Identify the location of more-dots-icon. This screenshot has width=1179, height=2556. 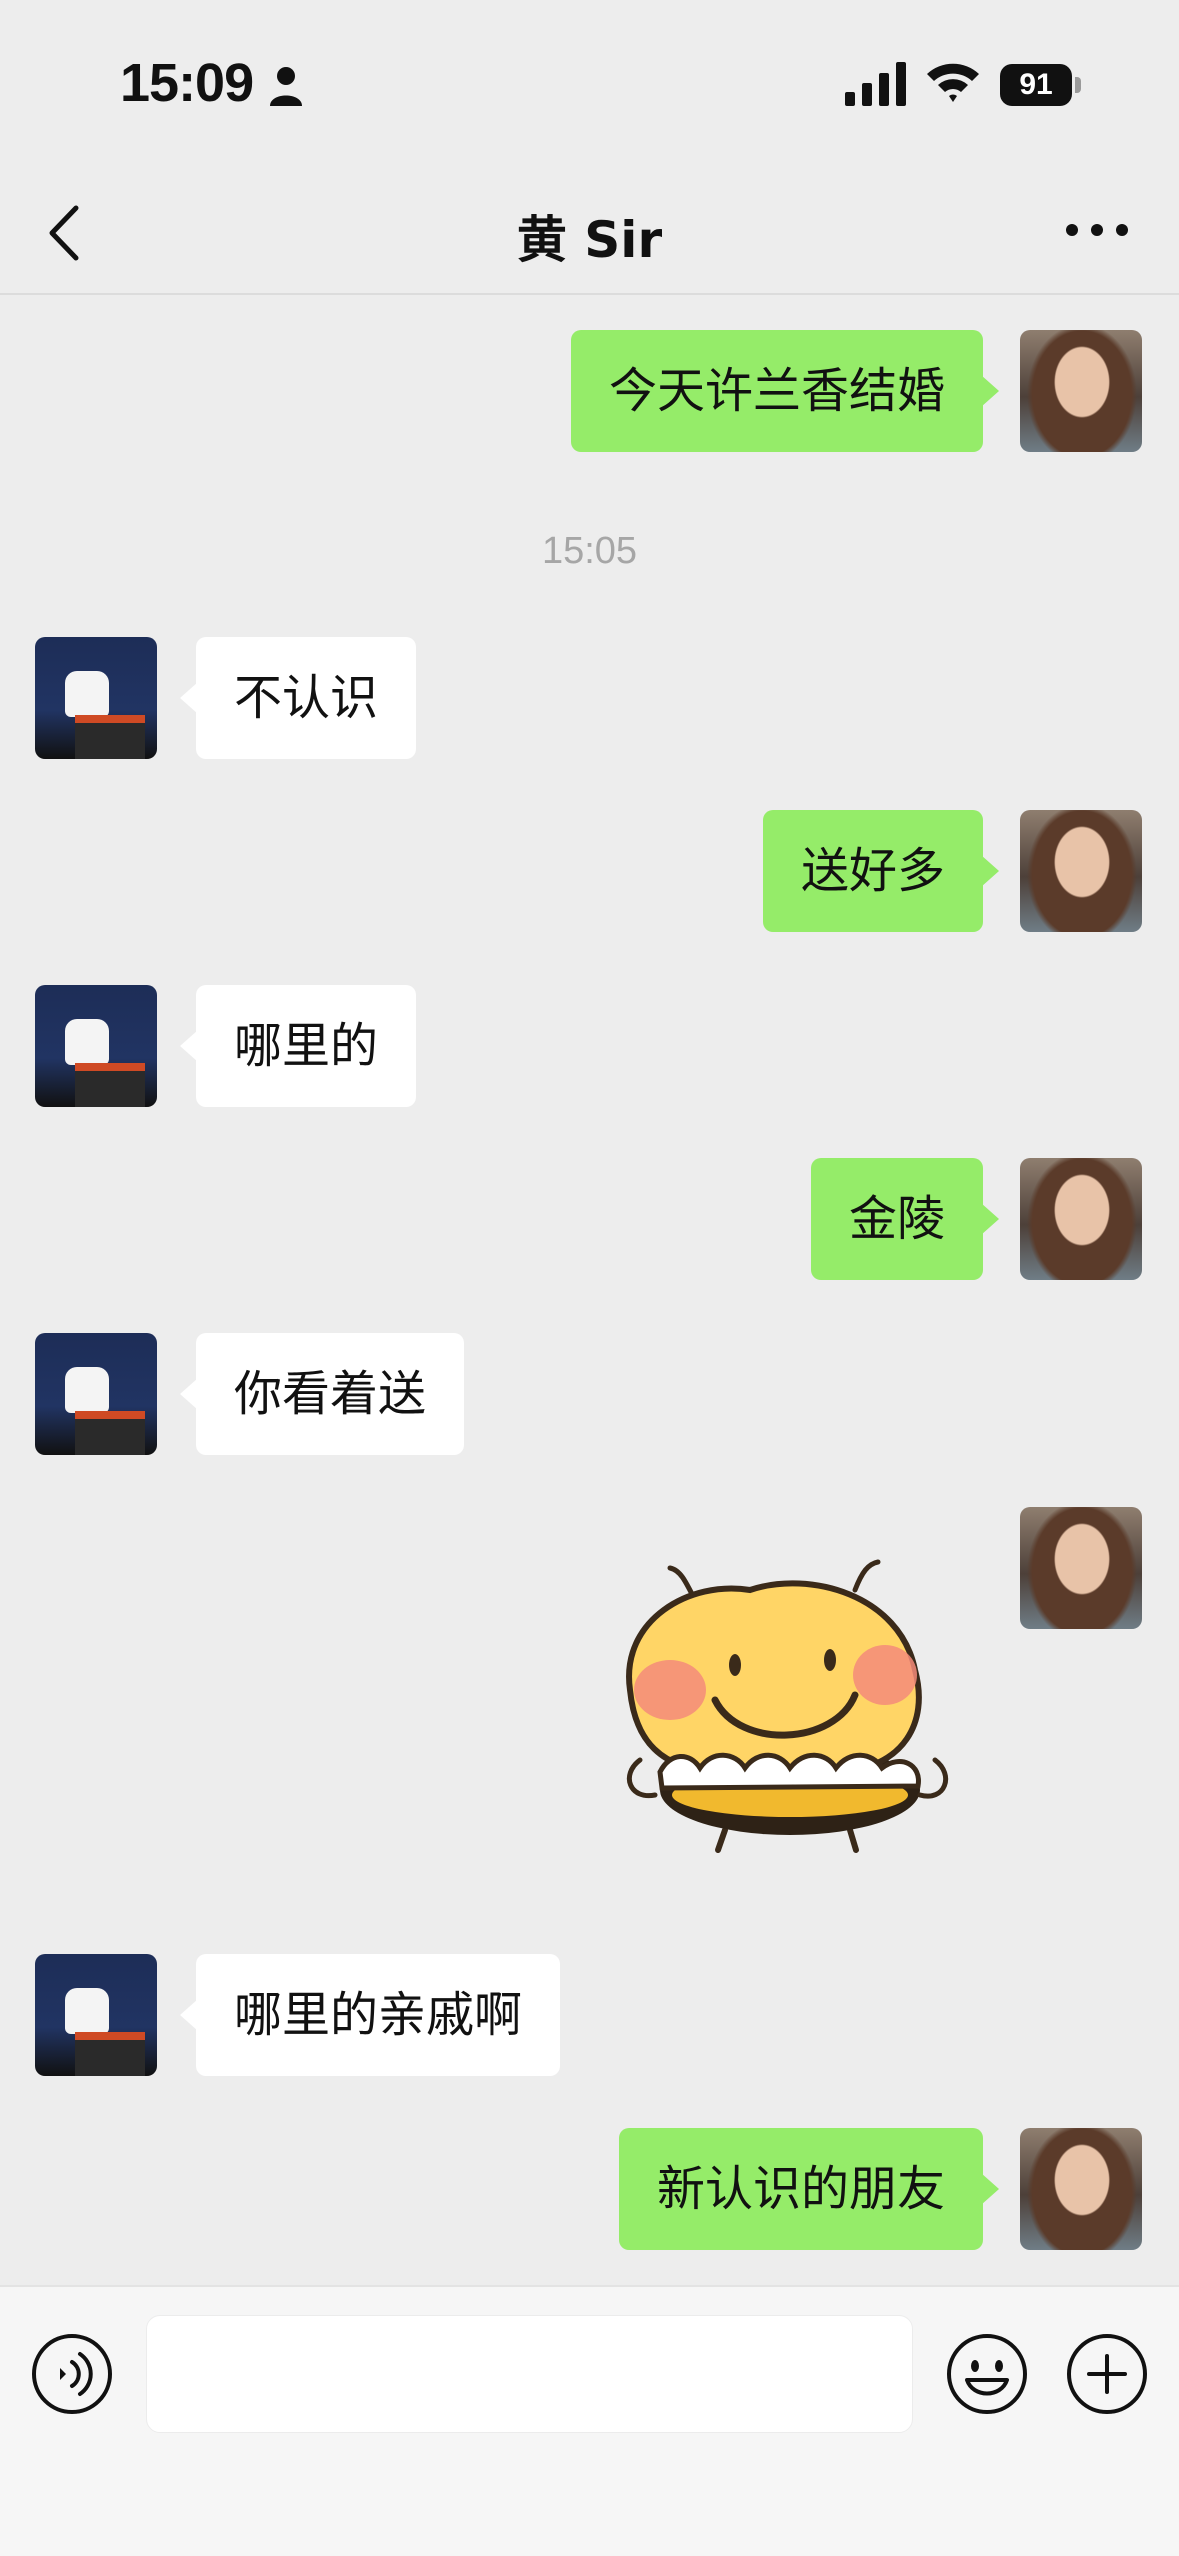
(1097, 230).